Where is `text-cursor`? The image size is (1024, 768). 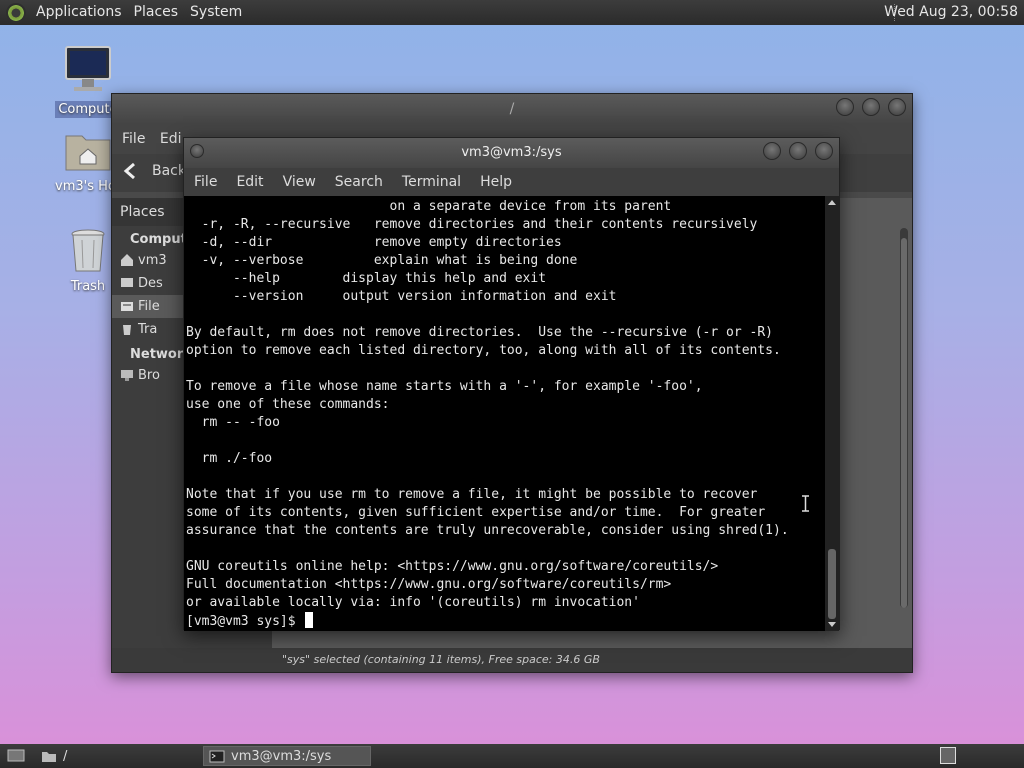
text-cursor is located at coordinates (309, 620).